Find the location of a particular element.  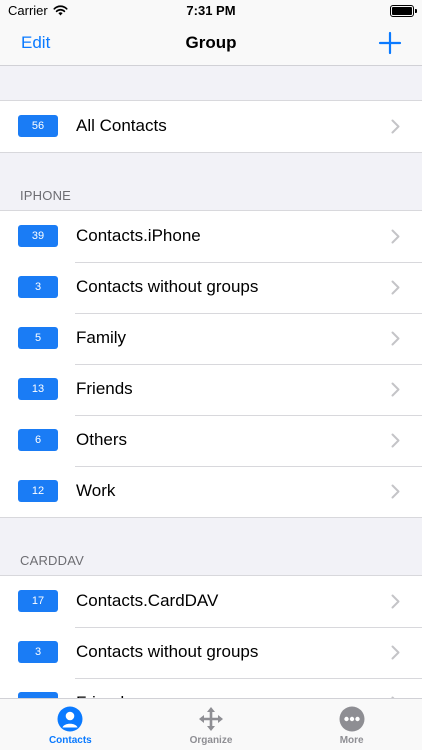

count-badge: 56 is located at coordinates (38, 126).